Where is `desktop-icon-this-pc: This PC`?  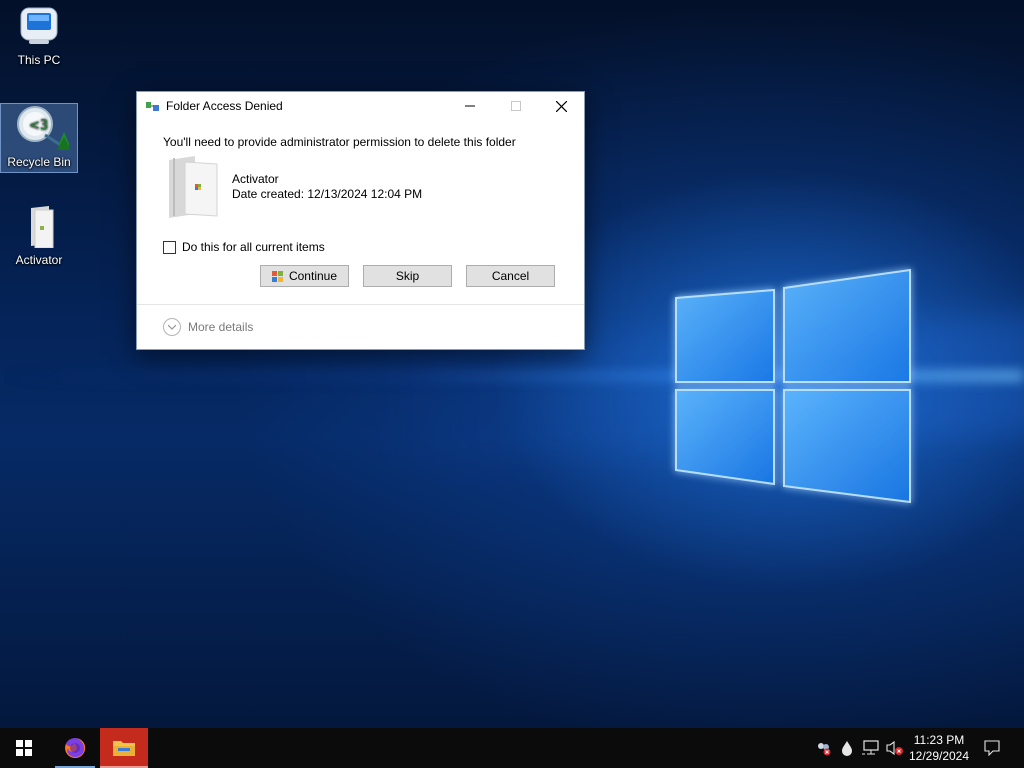 desktop-icon-this-pc: This PC is located at coordinates (39, 40).